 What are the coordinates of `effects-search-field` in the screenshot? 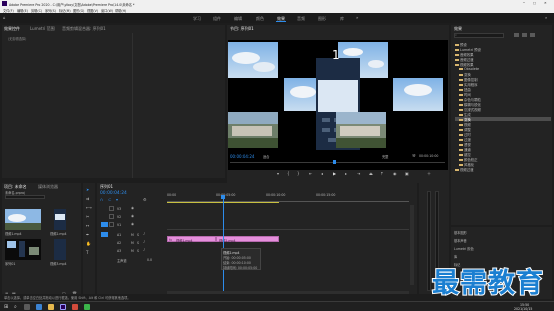 It's located at (479, 35).